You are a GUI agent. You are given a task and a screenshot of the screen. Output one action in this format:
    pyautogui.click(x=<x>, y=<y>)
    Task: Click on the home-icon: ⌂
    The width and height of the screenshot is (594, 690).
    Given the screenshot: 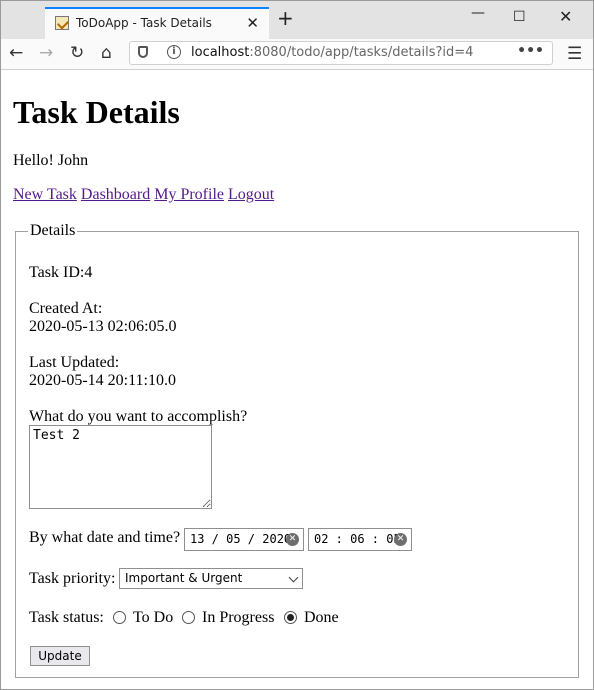 What is the action you would take?
    pyautogui.click(x=106, y=53)
    